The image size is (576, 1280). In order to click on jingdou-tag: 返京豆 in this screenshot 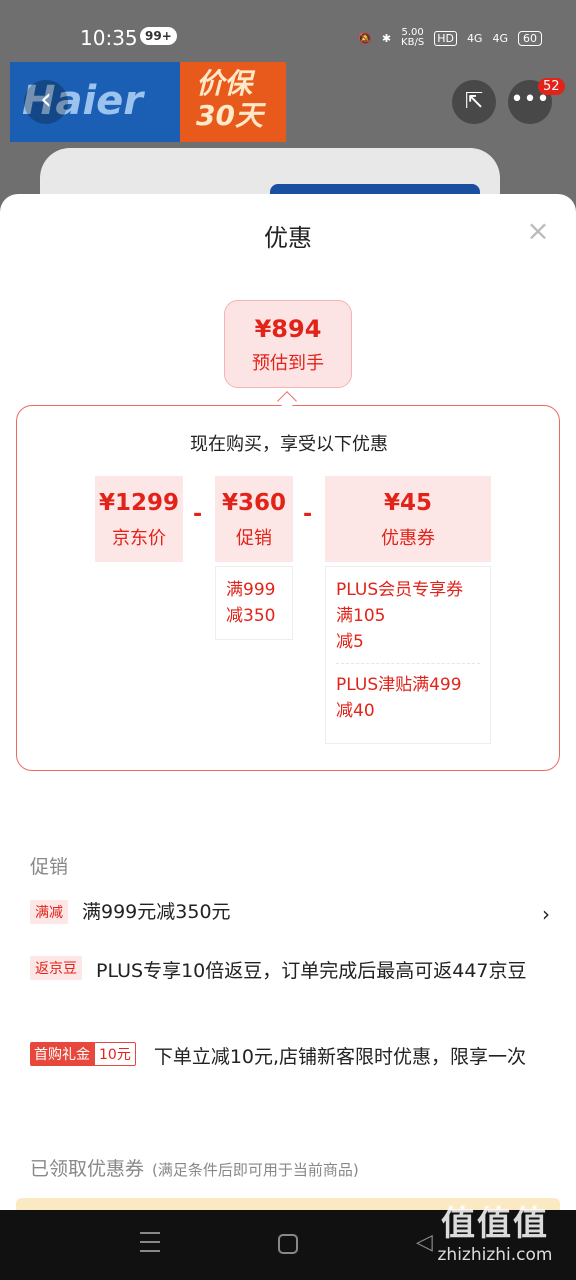, I will do `click(56, 968)`.